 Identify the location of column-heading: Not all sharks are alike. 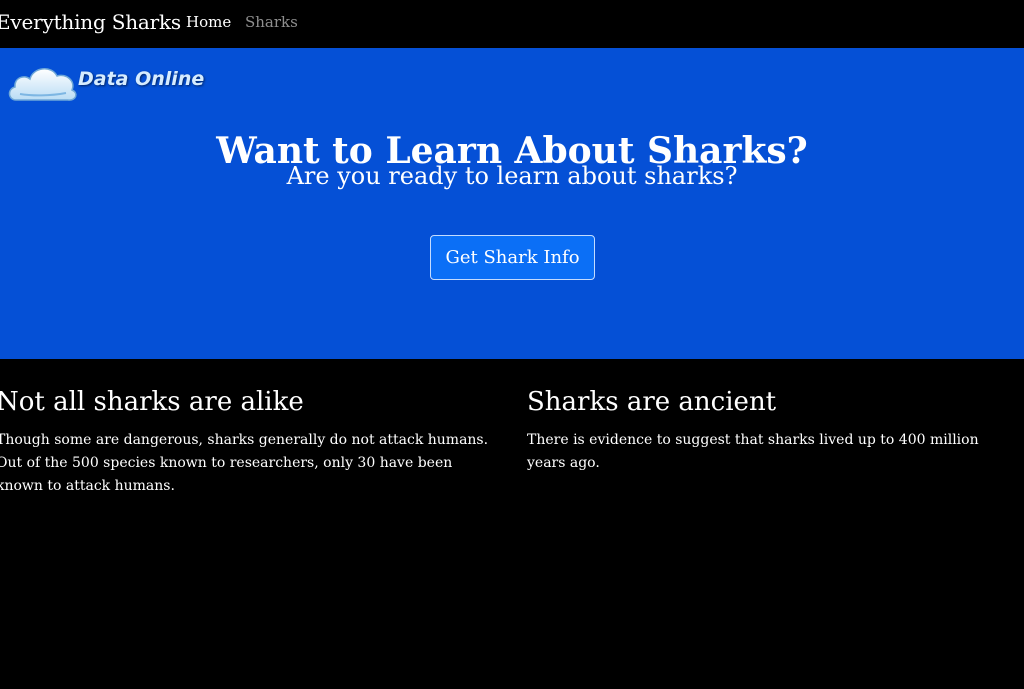
(152, 402).